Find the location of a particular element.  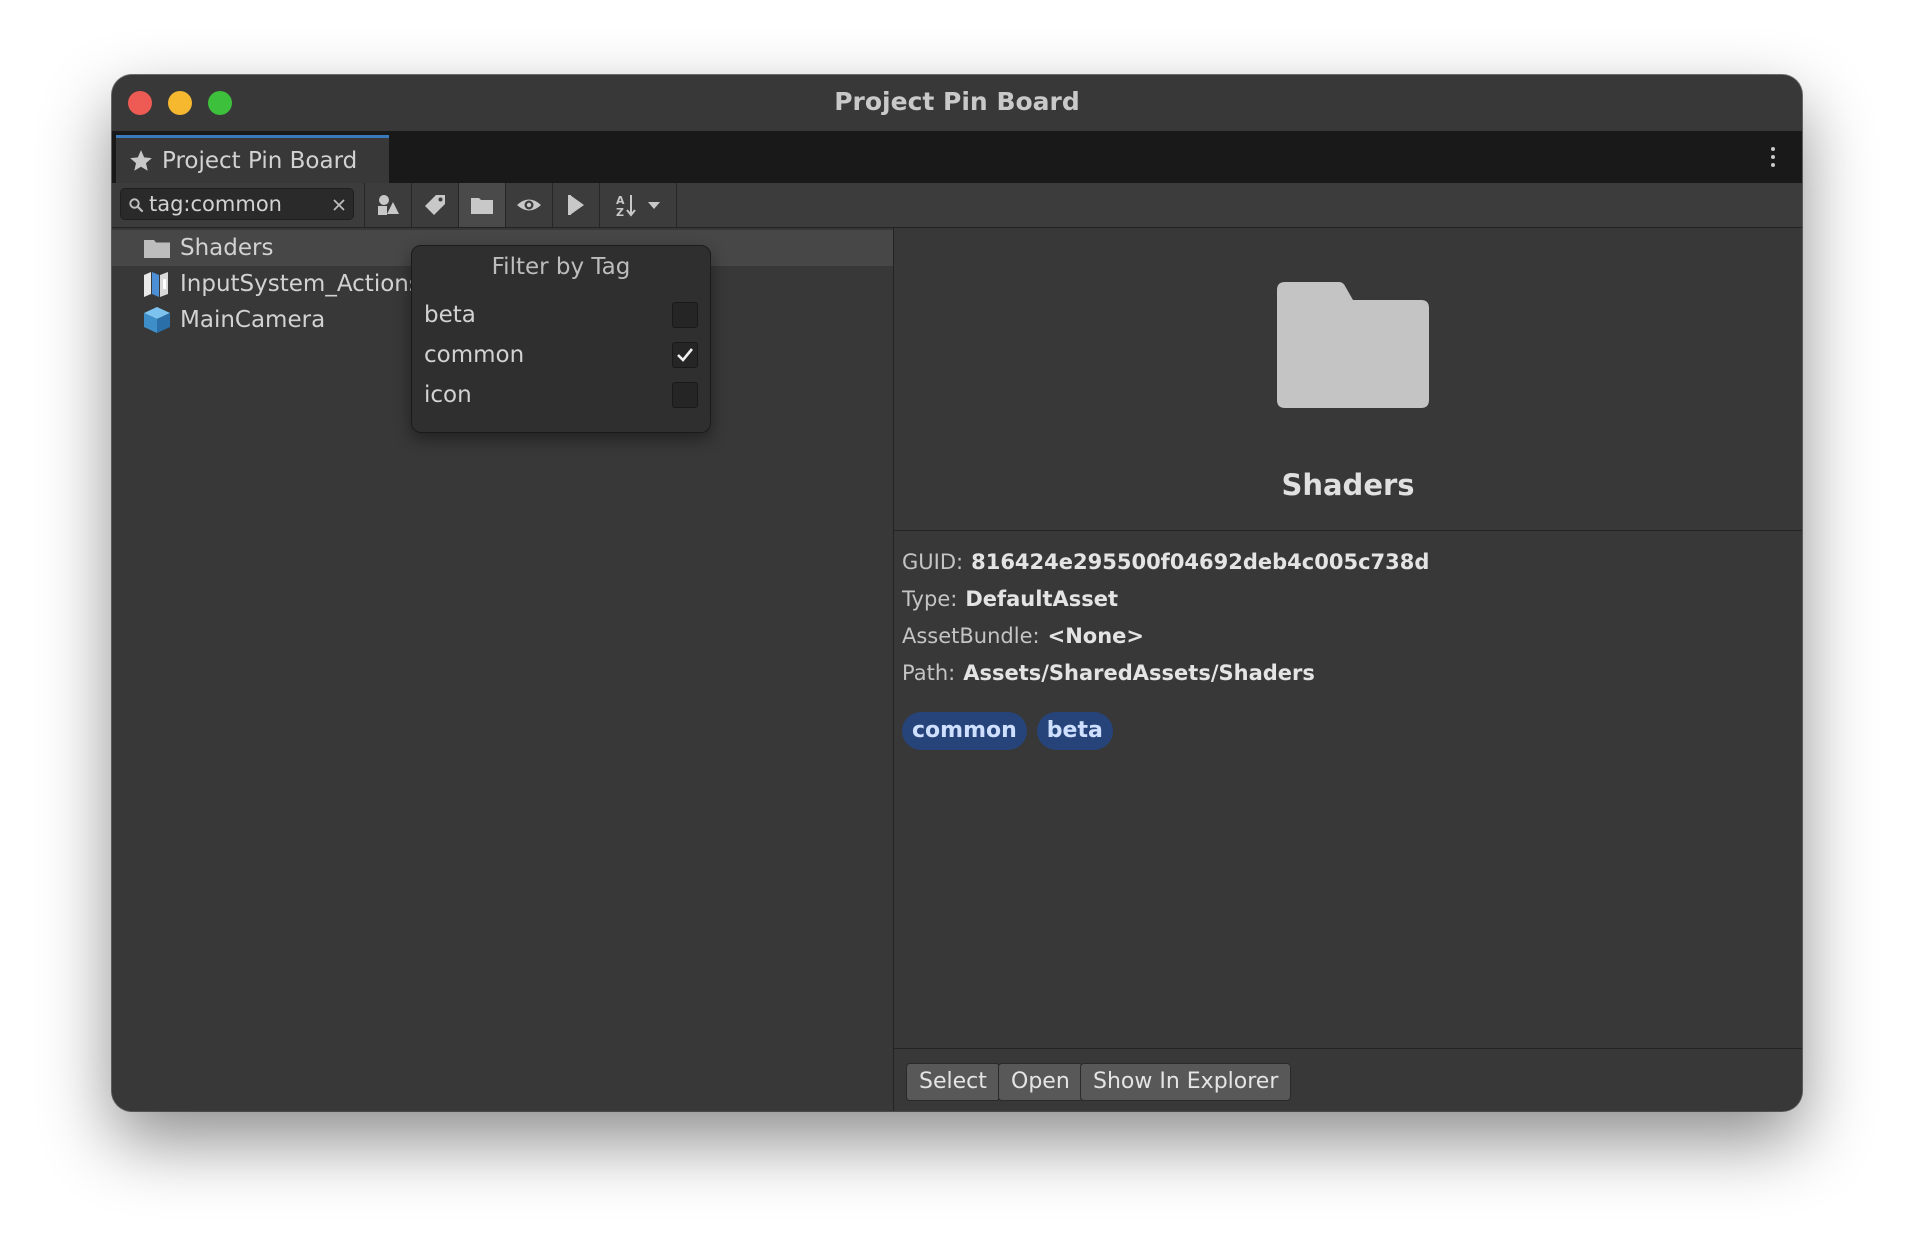

asset-name: Shaders is located at coordinates (1348, 485).